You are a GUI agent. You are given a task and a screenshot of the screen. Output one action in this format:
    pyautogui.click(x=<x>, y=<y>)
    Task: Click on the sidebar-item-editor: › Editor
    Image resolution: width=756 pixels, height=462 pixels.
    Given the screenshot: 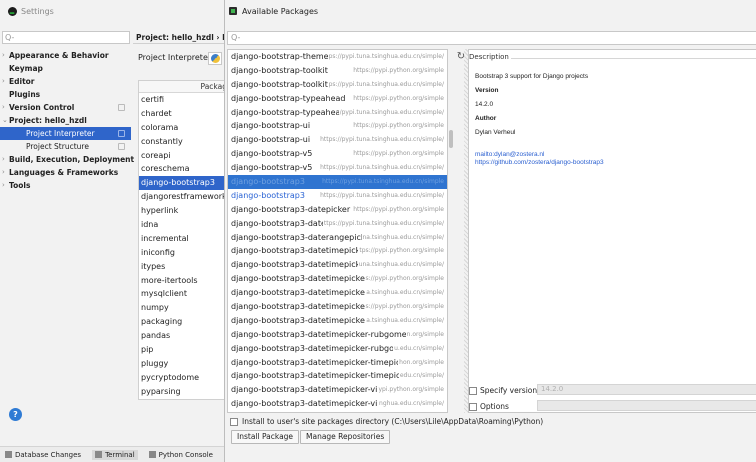 What is the action you would take?
    pyautogui.click(x=65, y=81)
    